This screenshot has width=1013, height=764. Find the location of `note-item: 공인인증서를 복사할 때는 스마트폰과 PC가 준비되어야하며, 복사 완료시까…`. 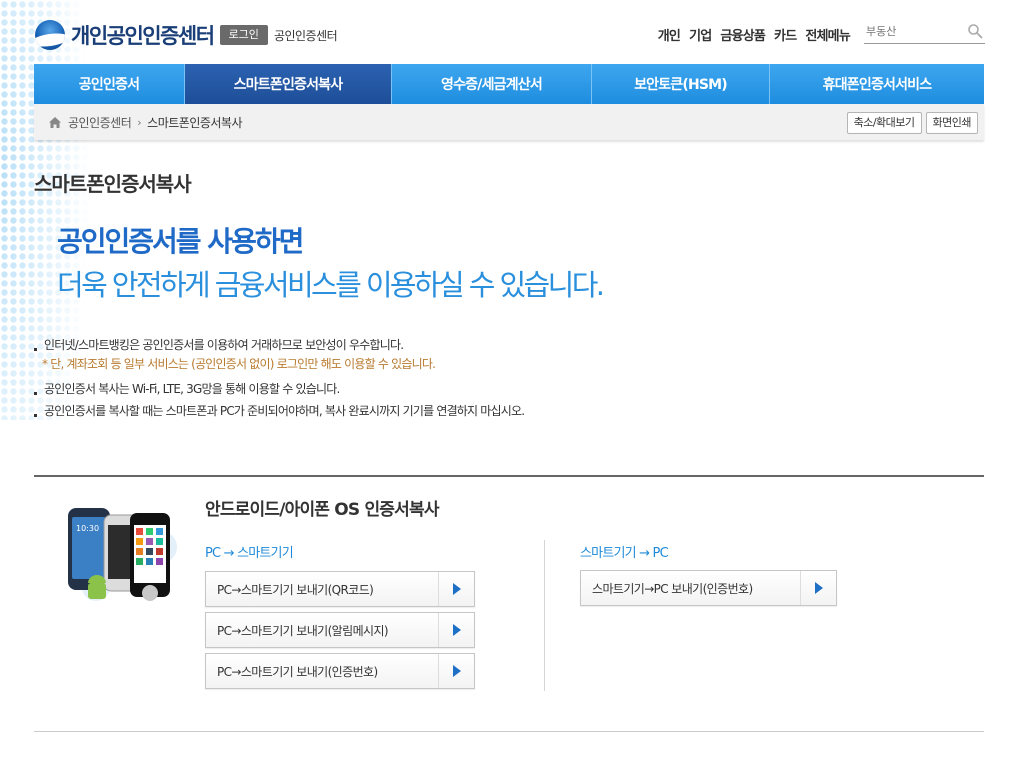

note-item: 공인인증서를 복사할 때는 스마트폰과 PC가 준비되어야하며, 복사 완료시까… is located at coordinates (279, 411).